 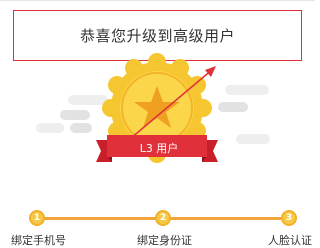 What do you see at coordinates (163, 218) in the screenshot?
I see `step-2-marker: 2` at bounding box center [163, 218].